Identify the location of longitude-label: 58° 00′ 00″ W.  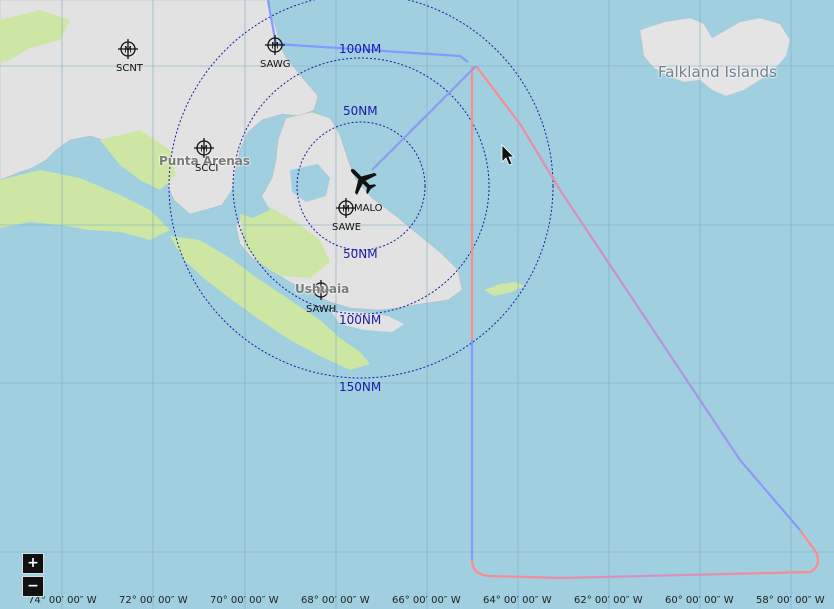
(790, 600).